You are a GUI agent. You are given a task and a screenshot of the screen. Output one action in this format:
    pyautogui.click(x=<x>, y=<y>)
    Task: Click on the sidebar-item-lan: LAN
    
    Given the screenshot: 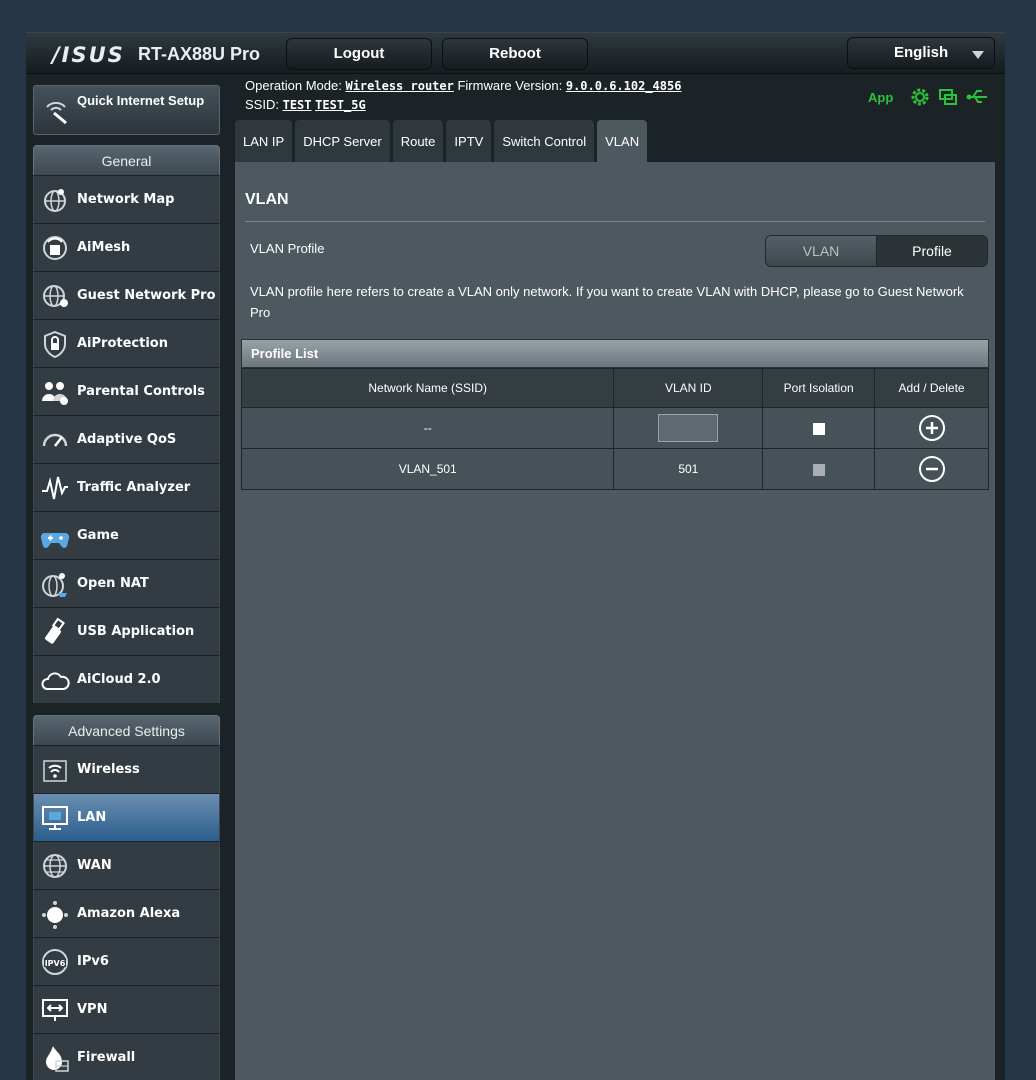 What is the action you would take?
    pyautogui.click(x=126, y=817)
    